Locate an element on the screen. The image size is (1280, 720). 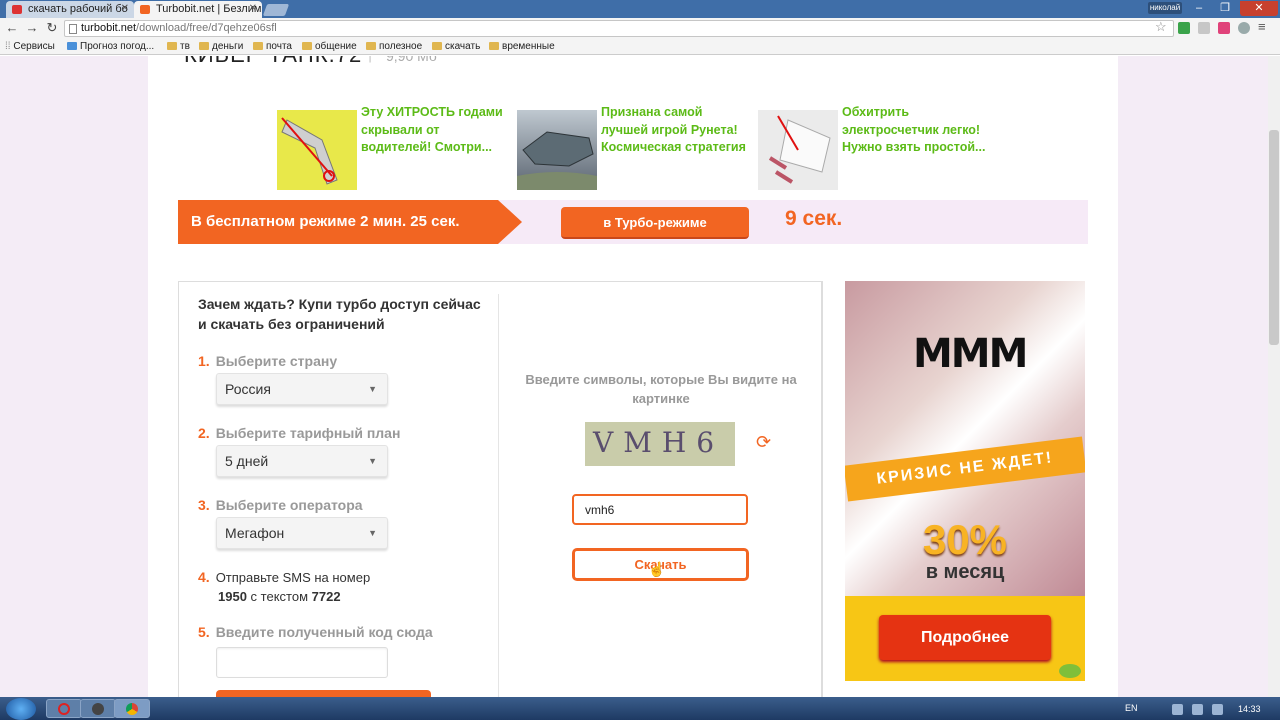
clock: 14:33 is located at coordinates (1249, 709).